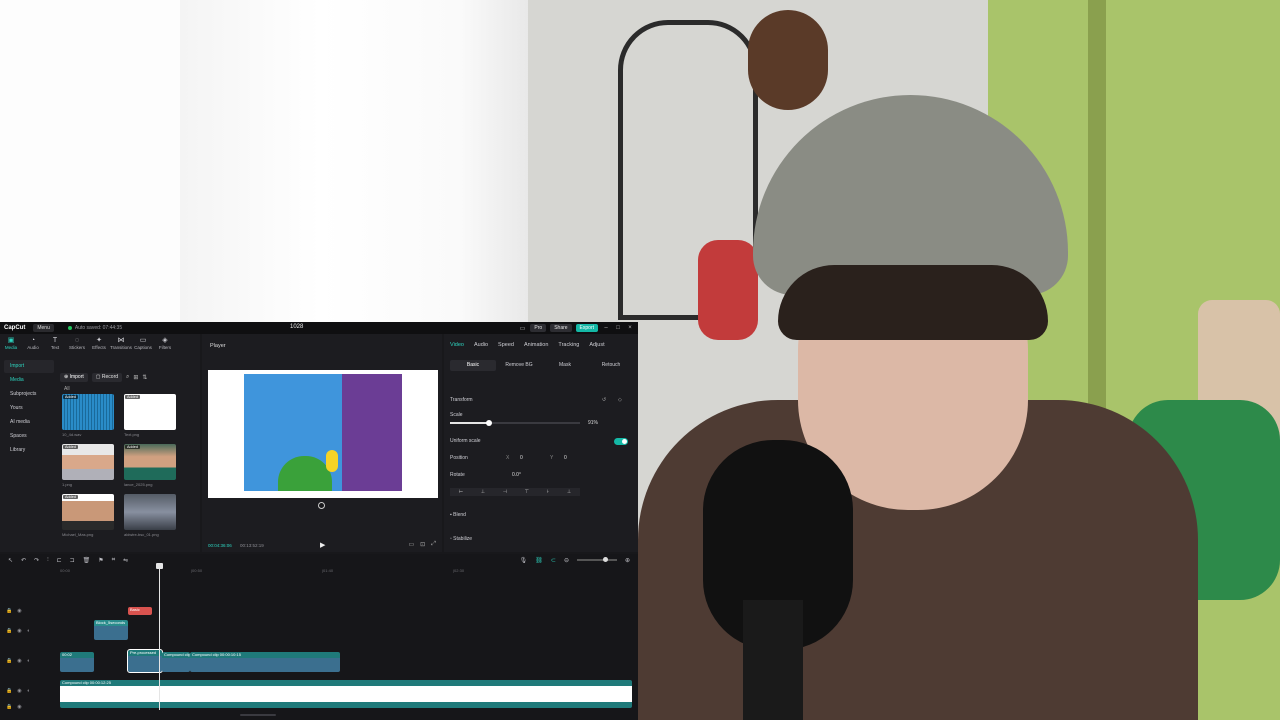 This screenshot has height=720, width=1280. Describe the element at coordinates (55, 345) in the screenshot. I see `tool-tab-text: T Text` at that location.